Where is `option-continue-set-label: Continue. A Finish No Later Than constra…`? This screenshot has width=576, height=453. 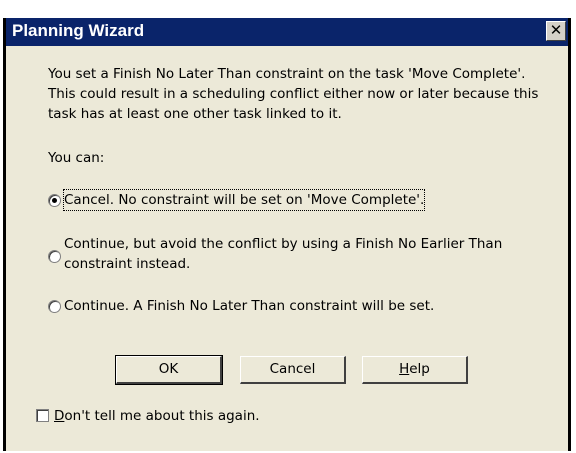
option-continue-set-label: Continue. A Finish No Later Than constra… is located at coordinates (249, 306).